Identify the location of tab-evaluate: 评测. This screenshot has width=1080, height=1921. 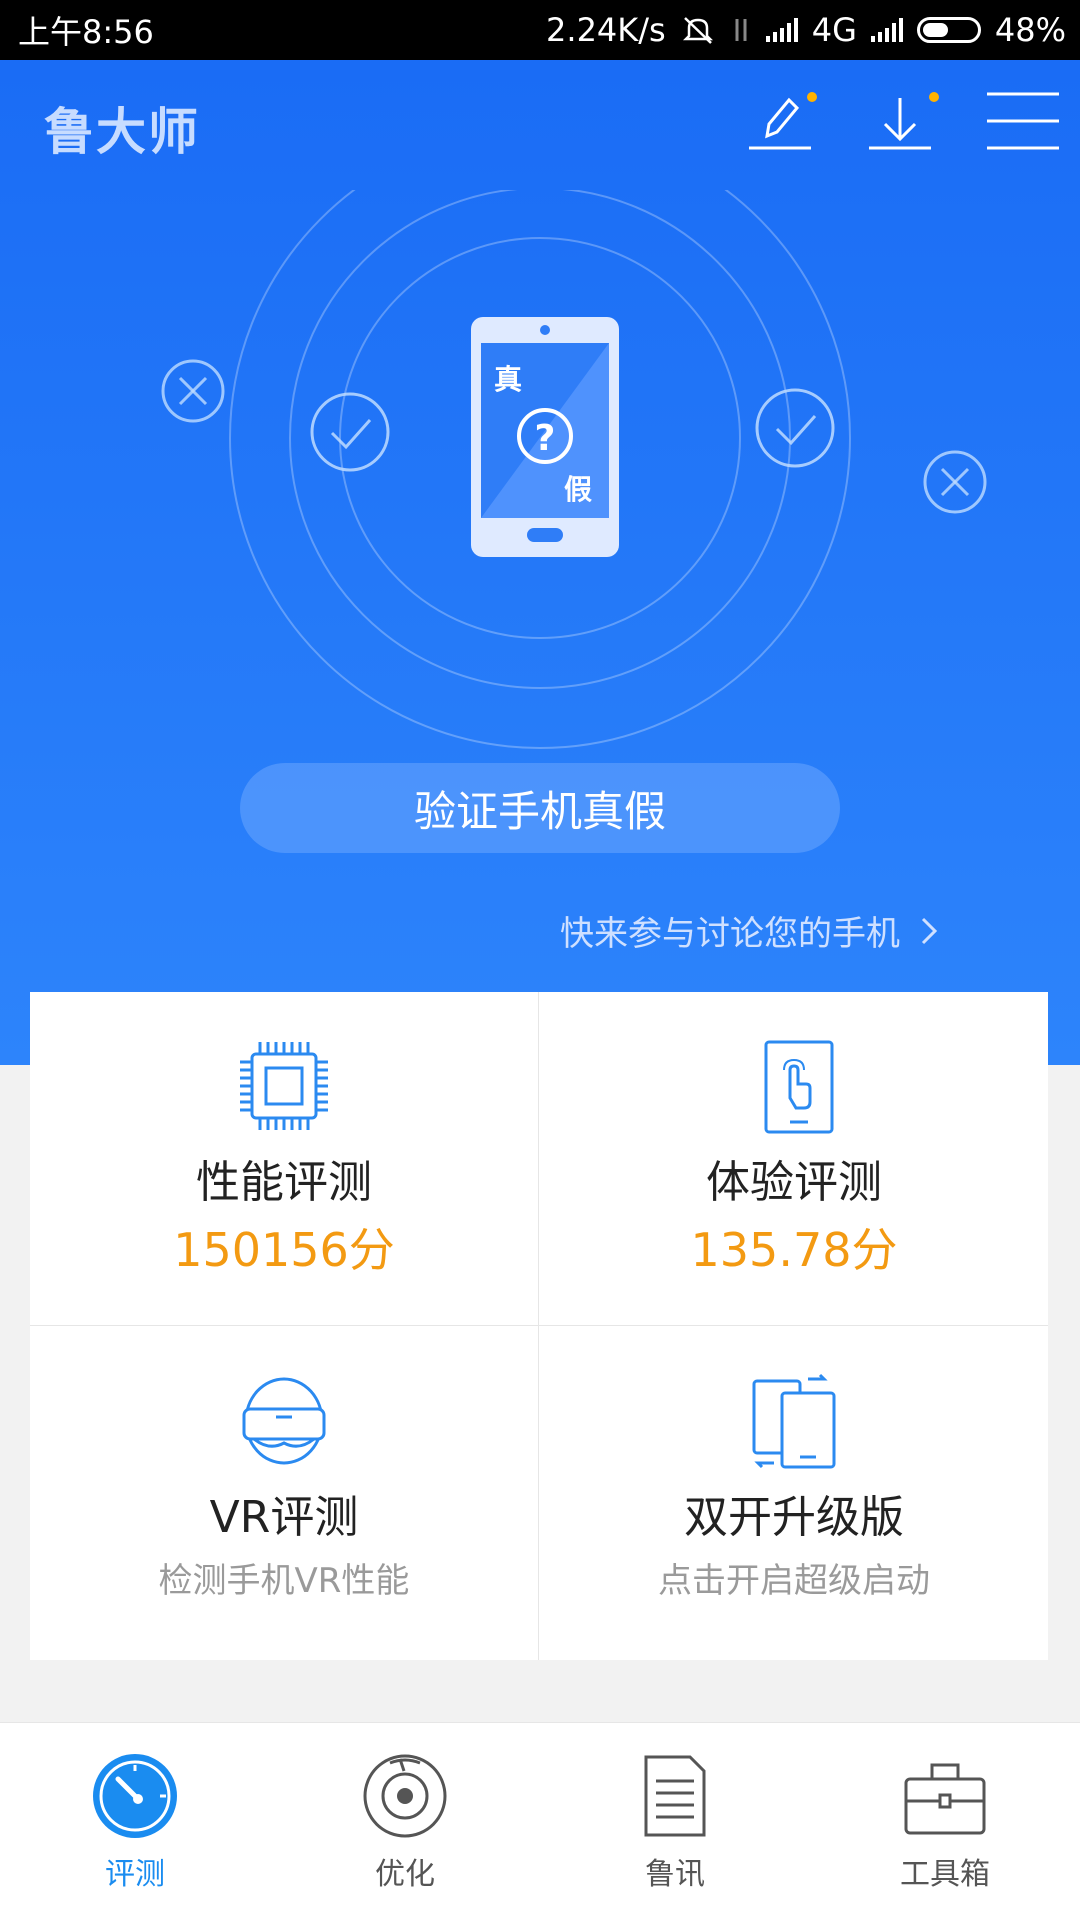
(135, 1822).